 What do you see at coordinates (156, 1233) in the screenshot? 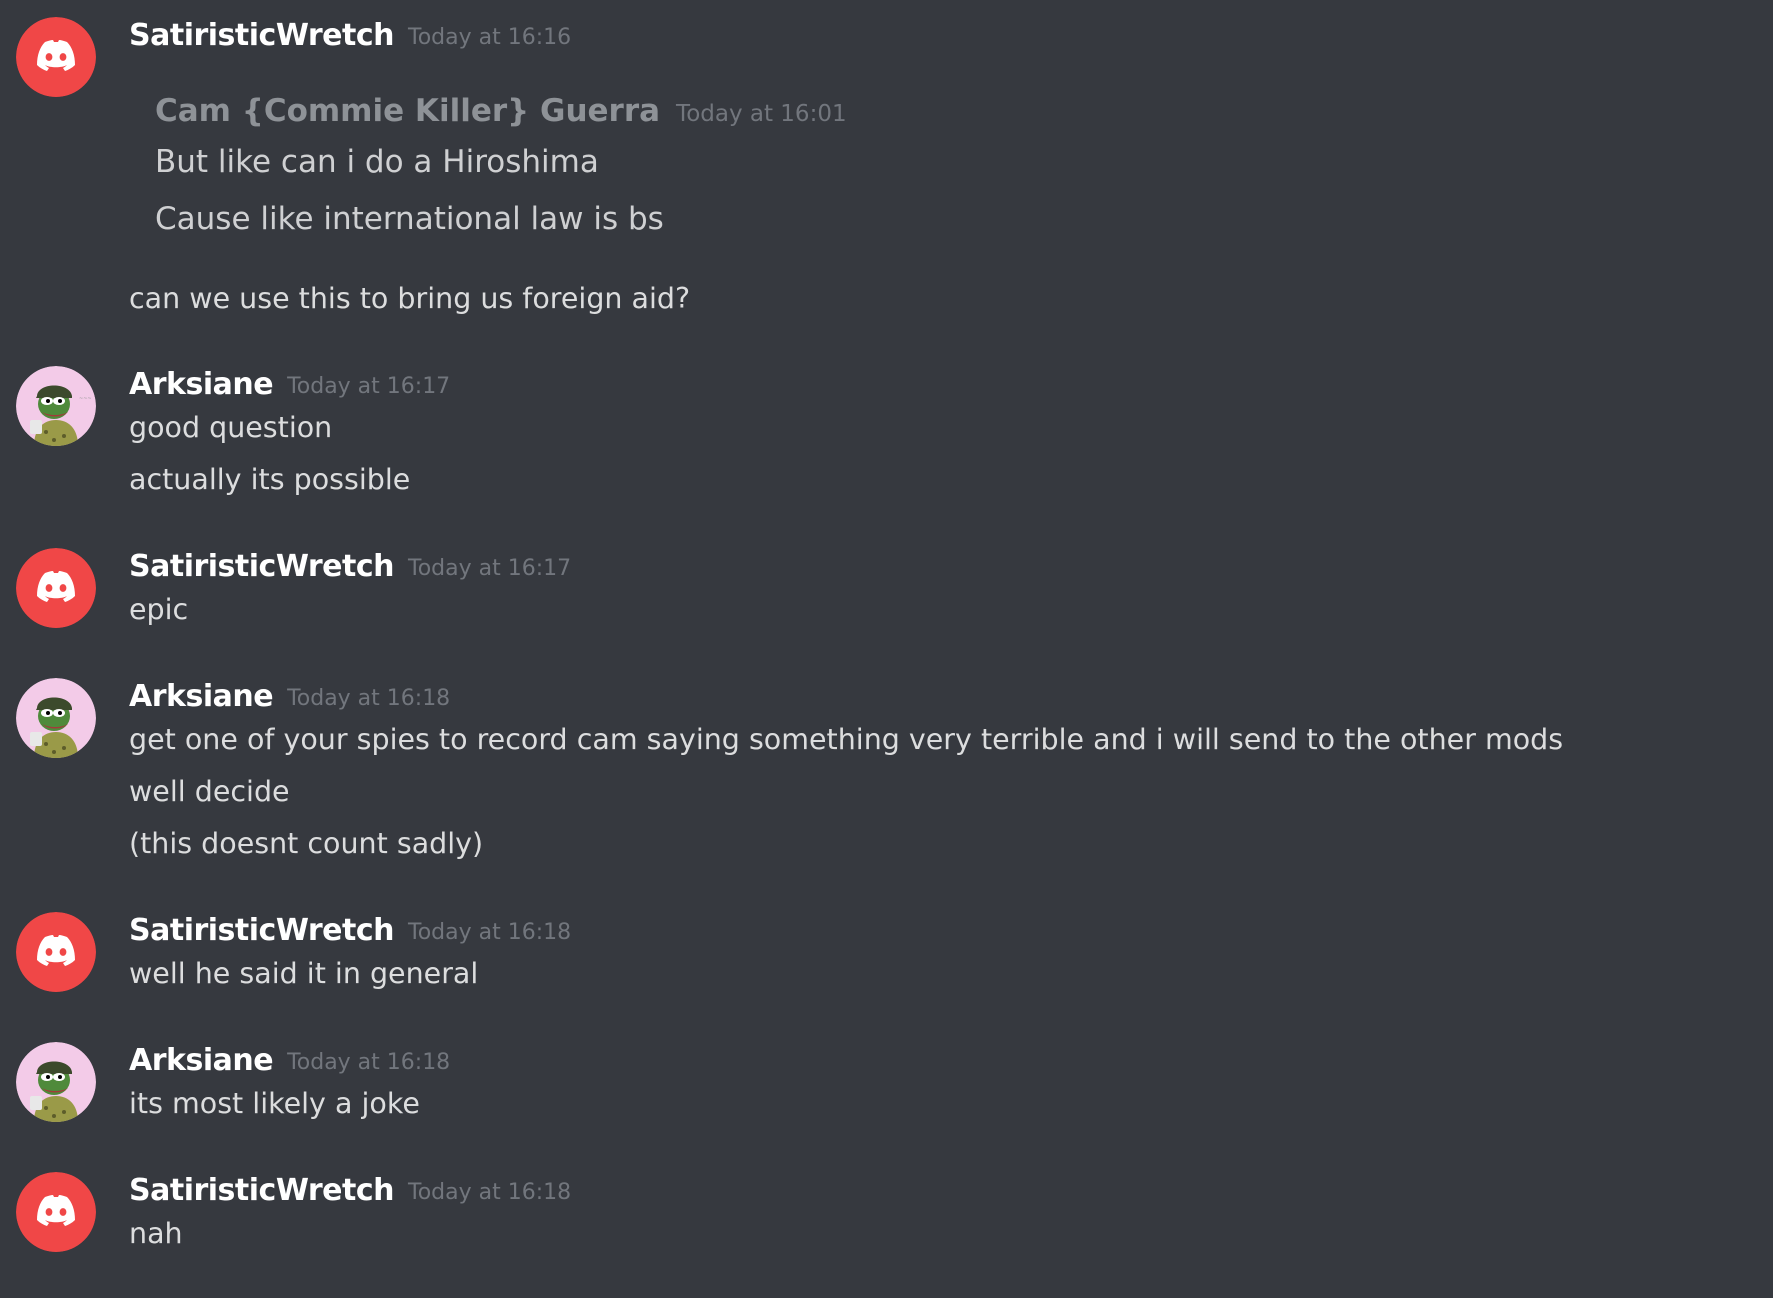
I see `message-text: nah` at bounding box center [156, 1233].